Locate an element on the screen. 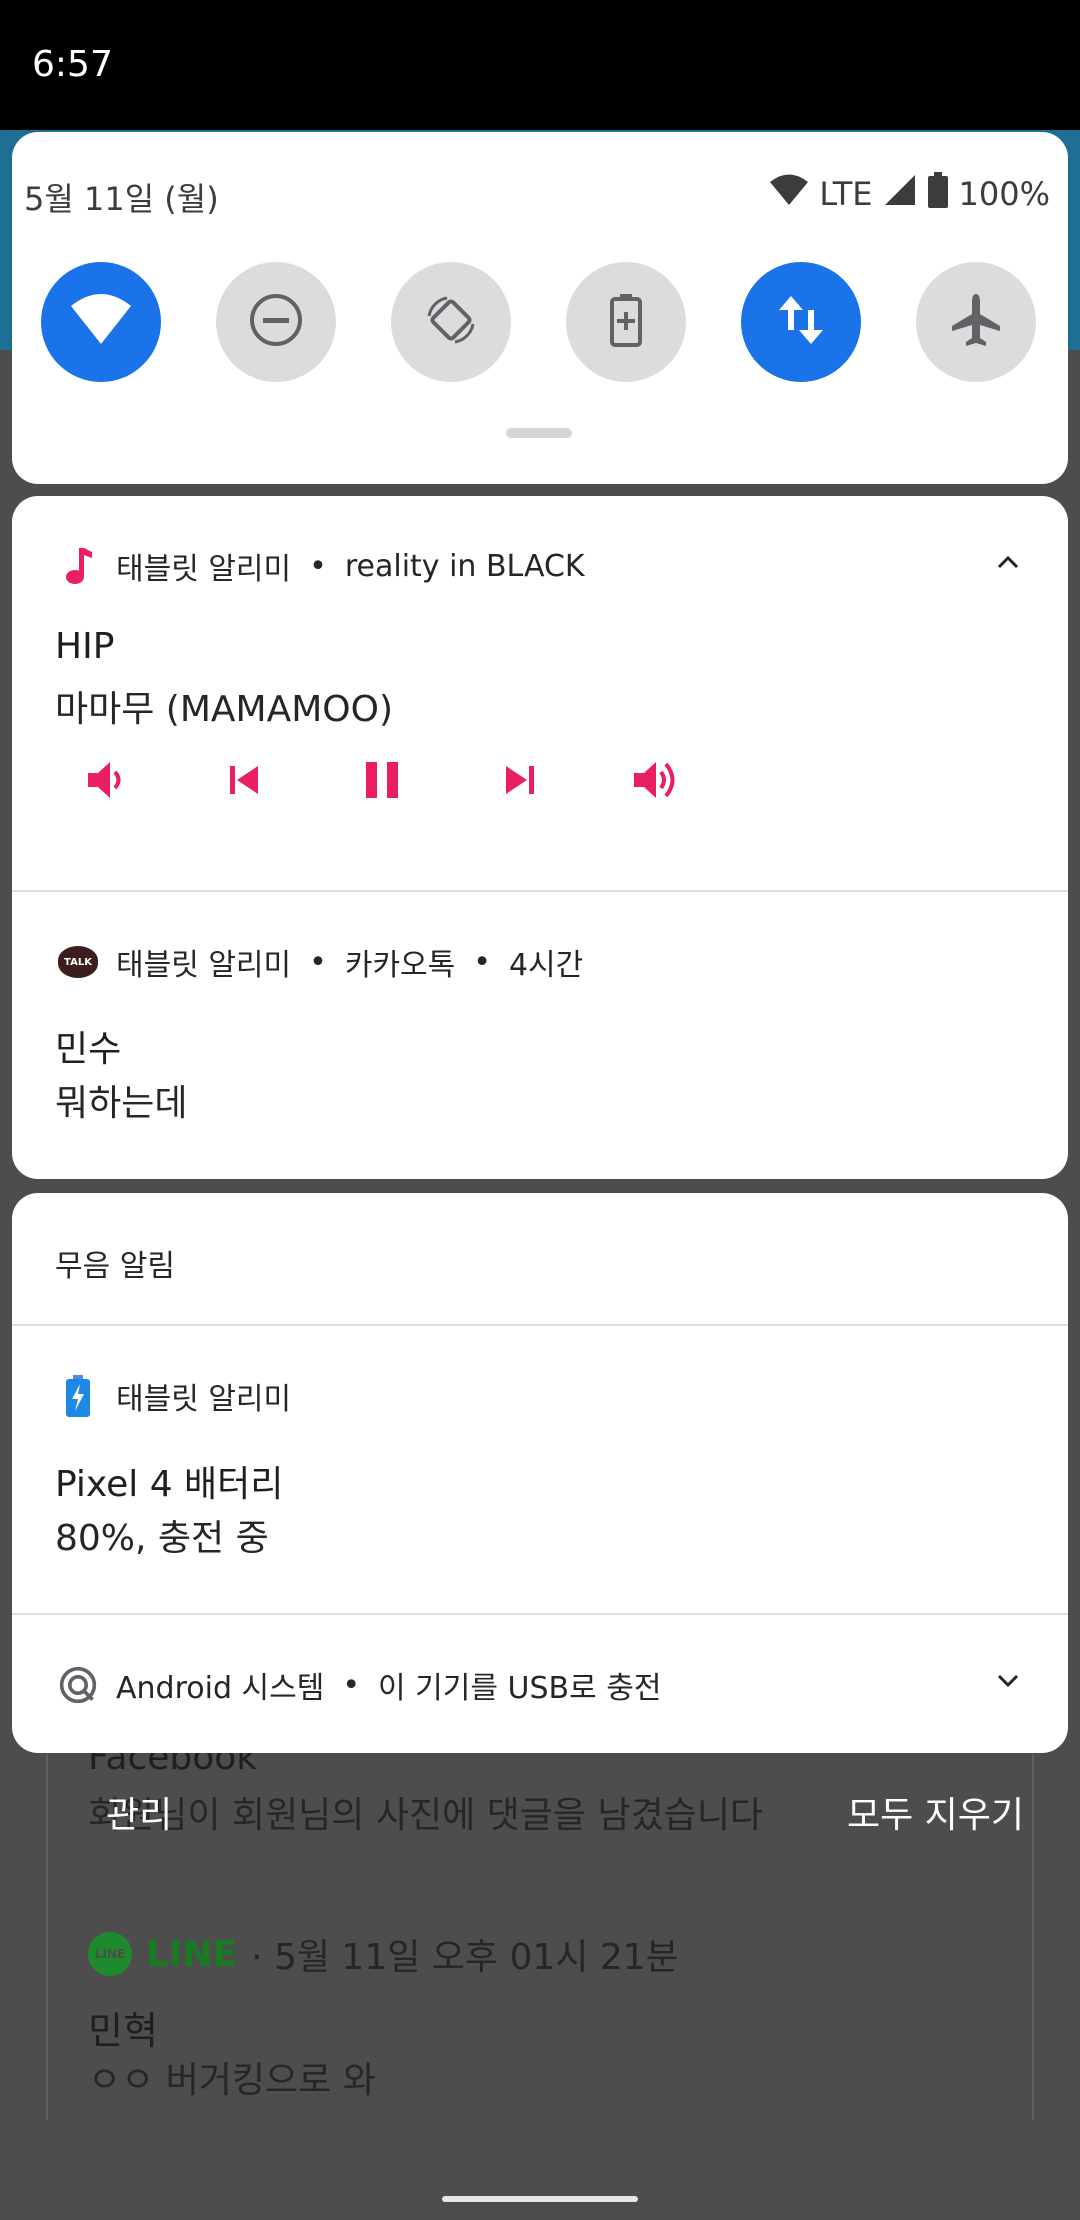 This screenshot has height=2220, width=1080. data-arrows-icon is located at coordinates (801, 322).